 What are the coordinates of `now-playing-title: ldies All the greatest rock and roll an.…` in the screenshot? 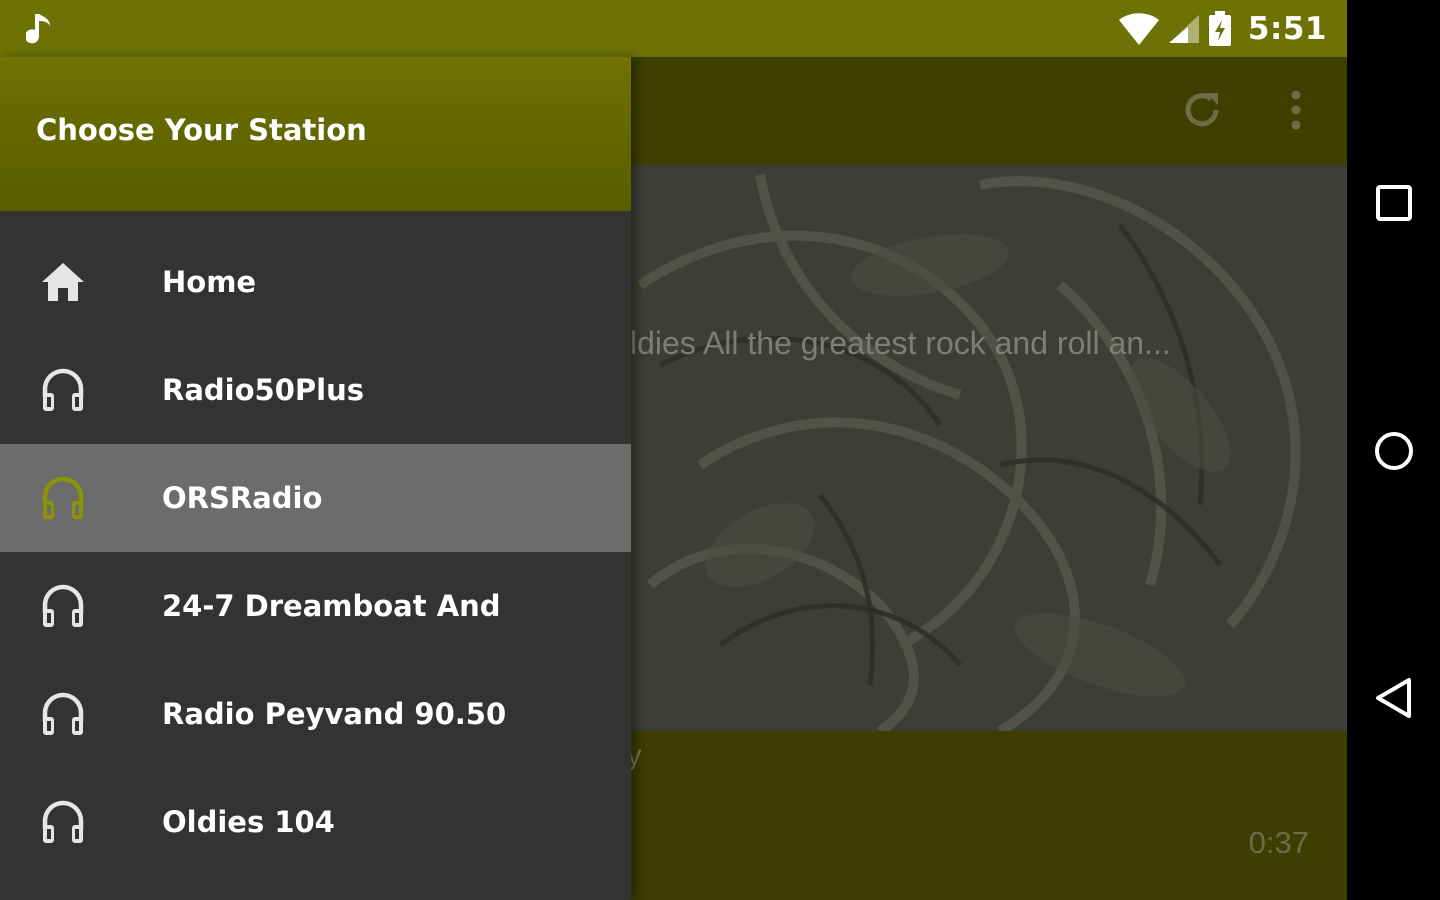 It's located at (900, 343).